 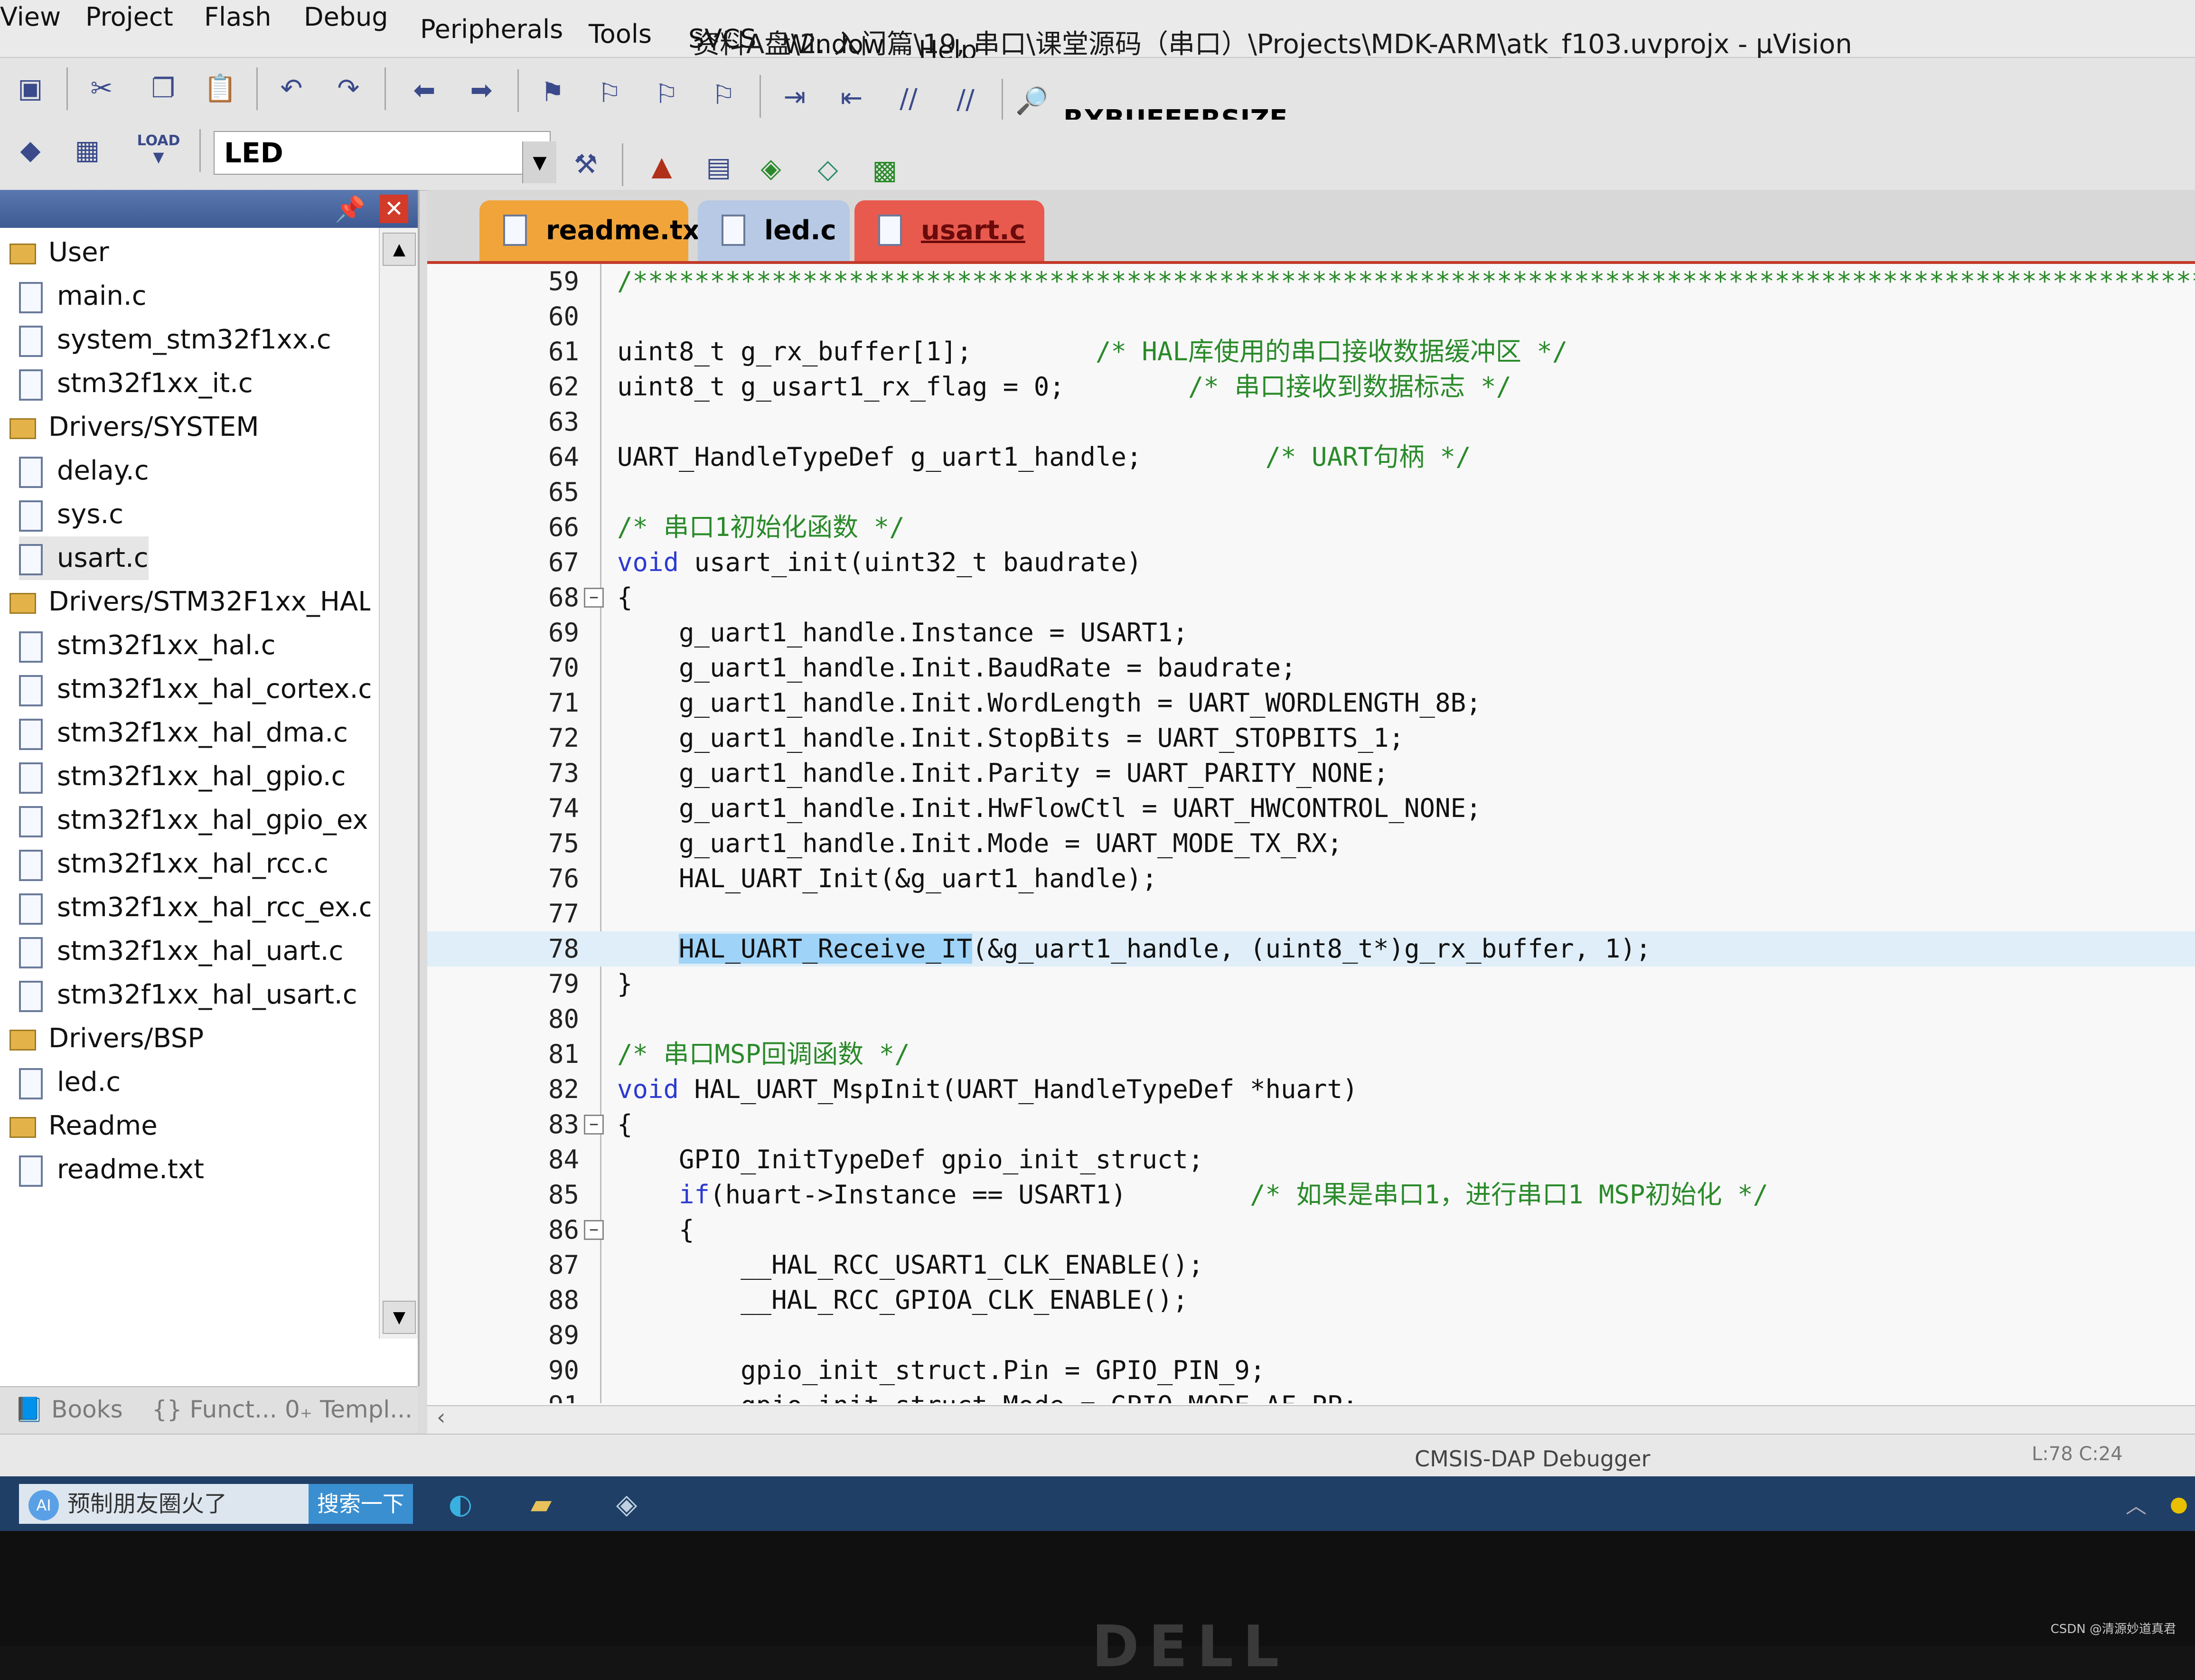 I want to click on code-line: 87 __HAL_RCC_USART1_CLK_ENABLE();, so click(x=1311, y=1265).